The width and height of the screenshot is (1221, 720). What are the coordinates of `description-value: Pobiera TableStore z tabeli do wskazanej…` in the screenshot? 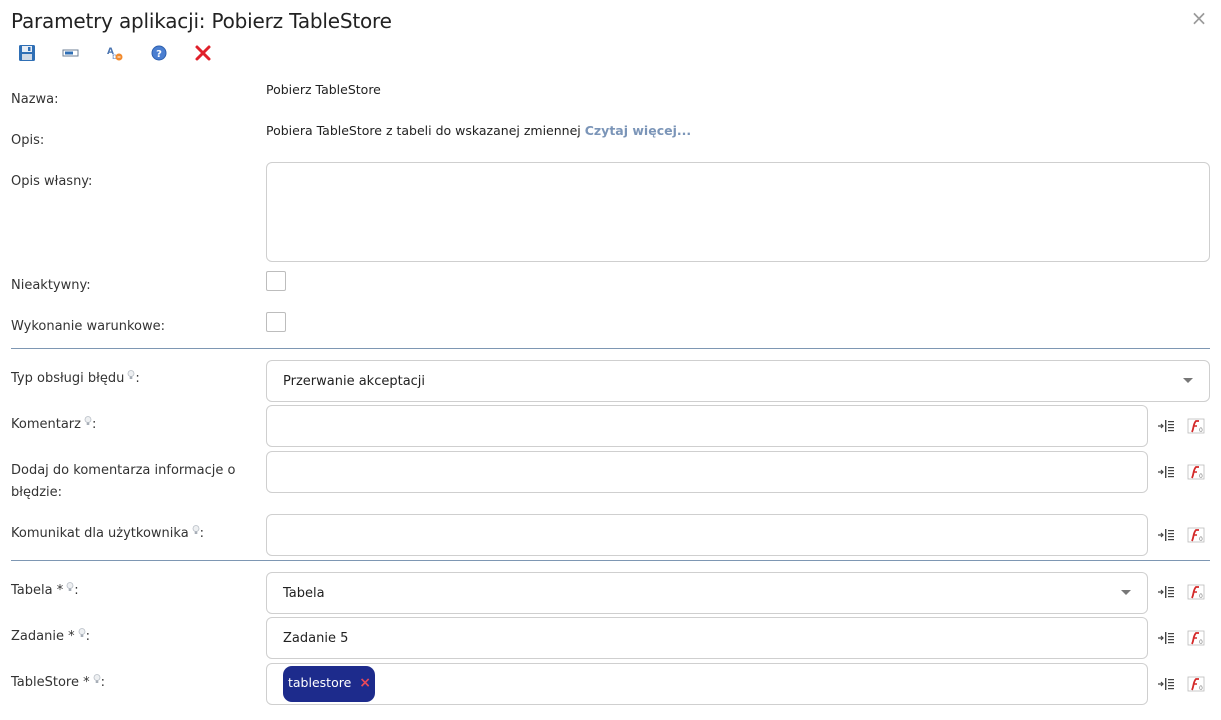 It's located at (478, 130).